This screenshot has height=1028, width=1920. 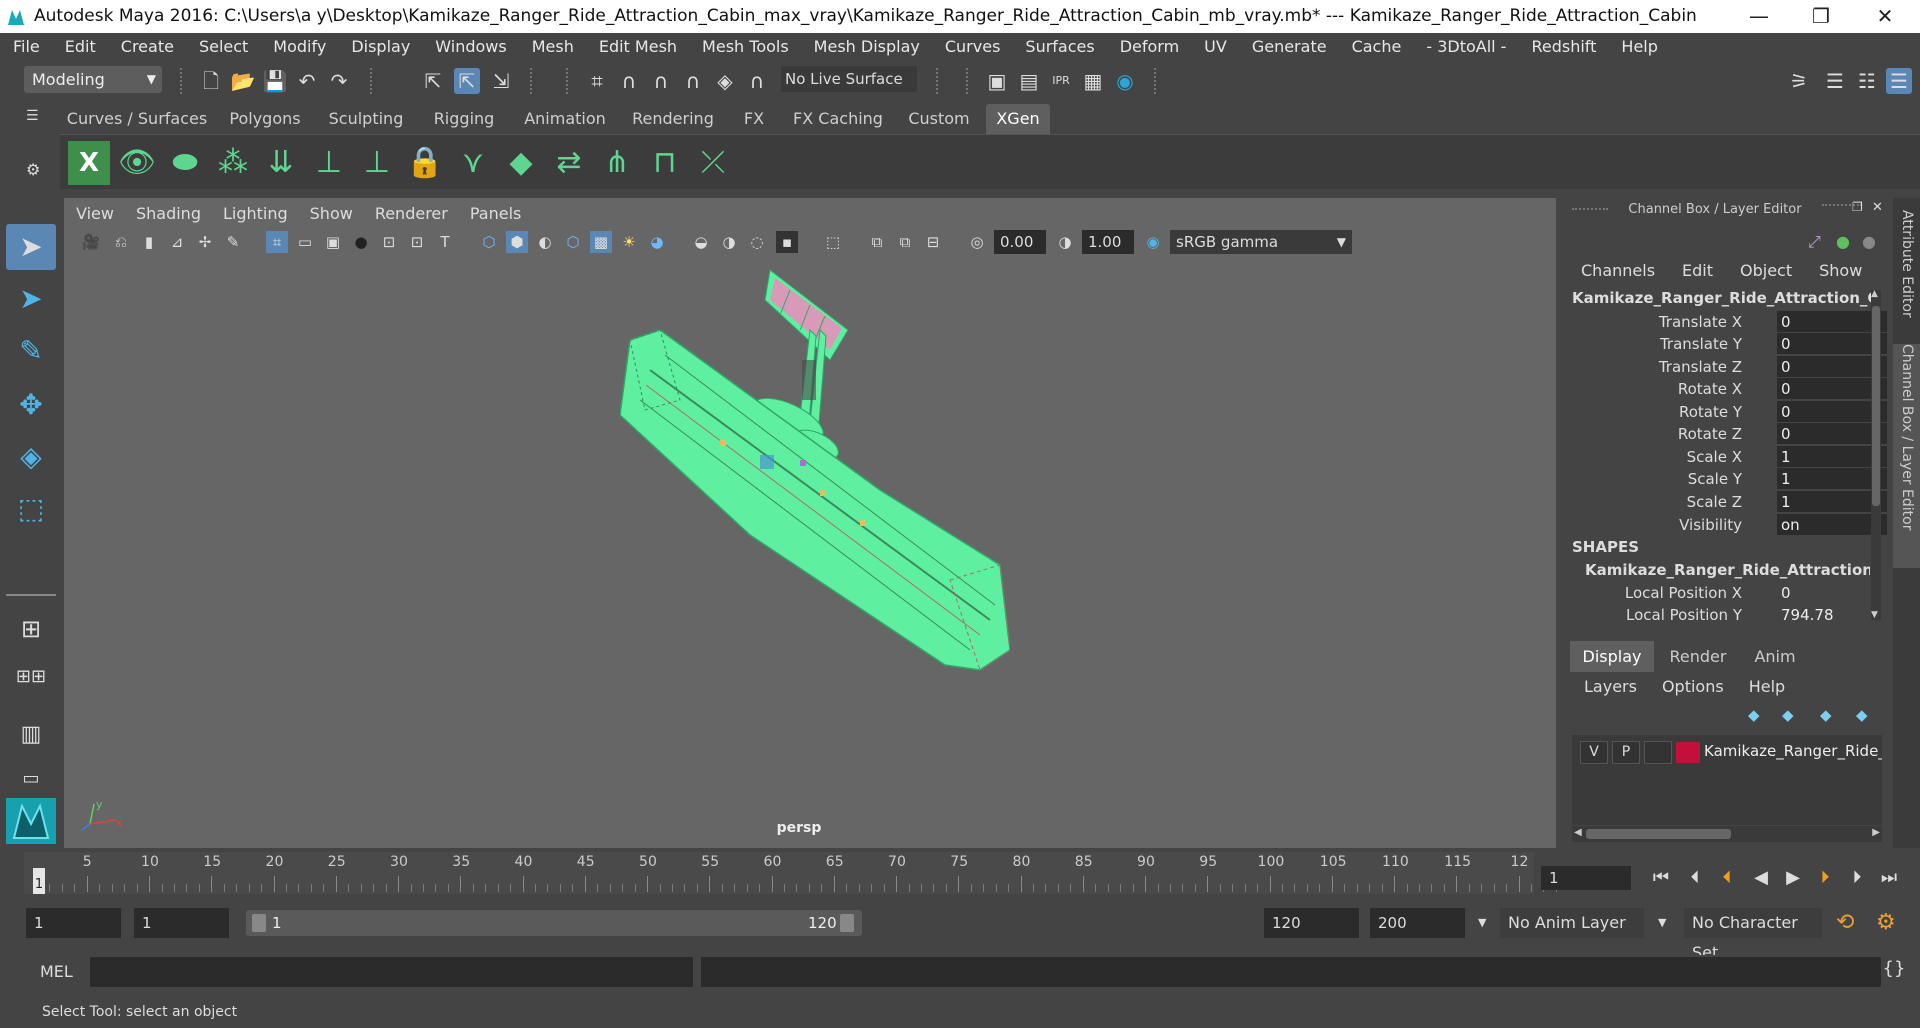 I want to click on animation-preferences-icon: ⚙, so click(x=1886, y=922).